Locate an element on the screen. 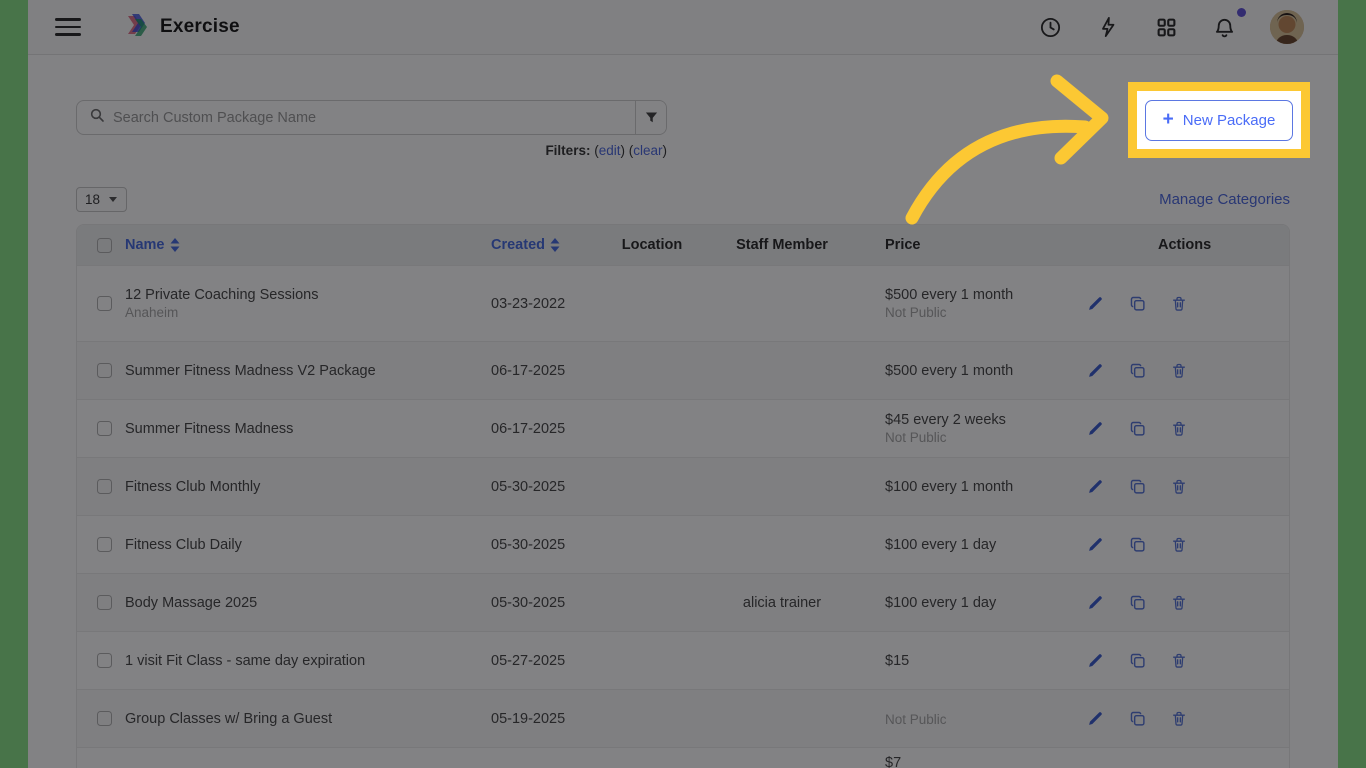 The height and width of the screenshot is (768, 1366). new-package-label: New Package is located at coordinates (1229, 120).